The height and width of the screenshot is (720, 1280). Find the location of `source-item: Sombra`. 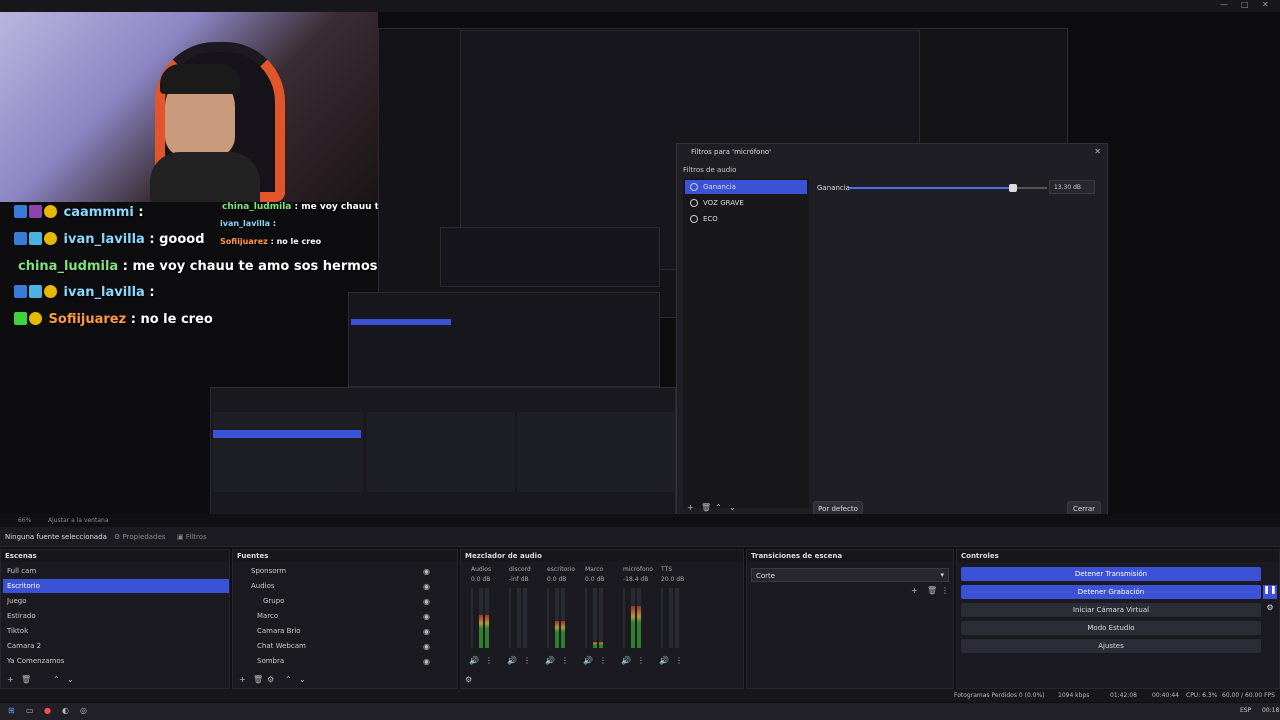

source-item: Sombra is located at coordinates (345, 661).